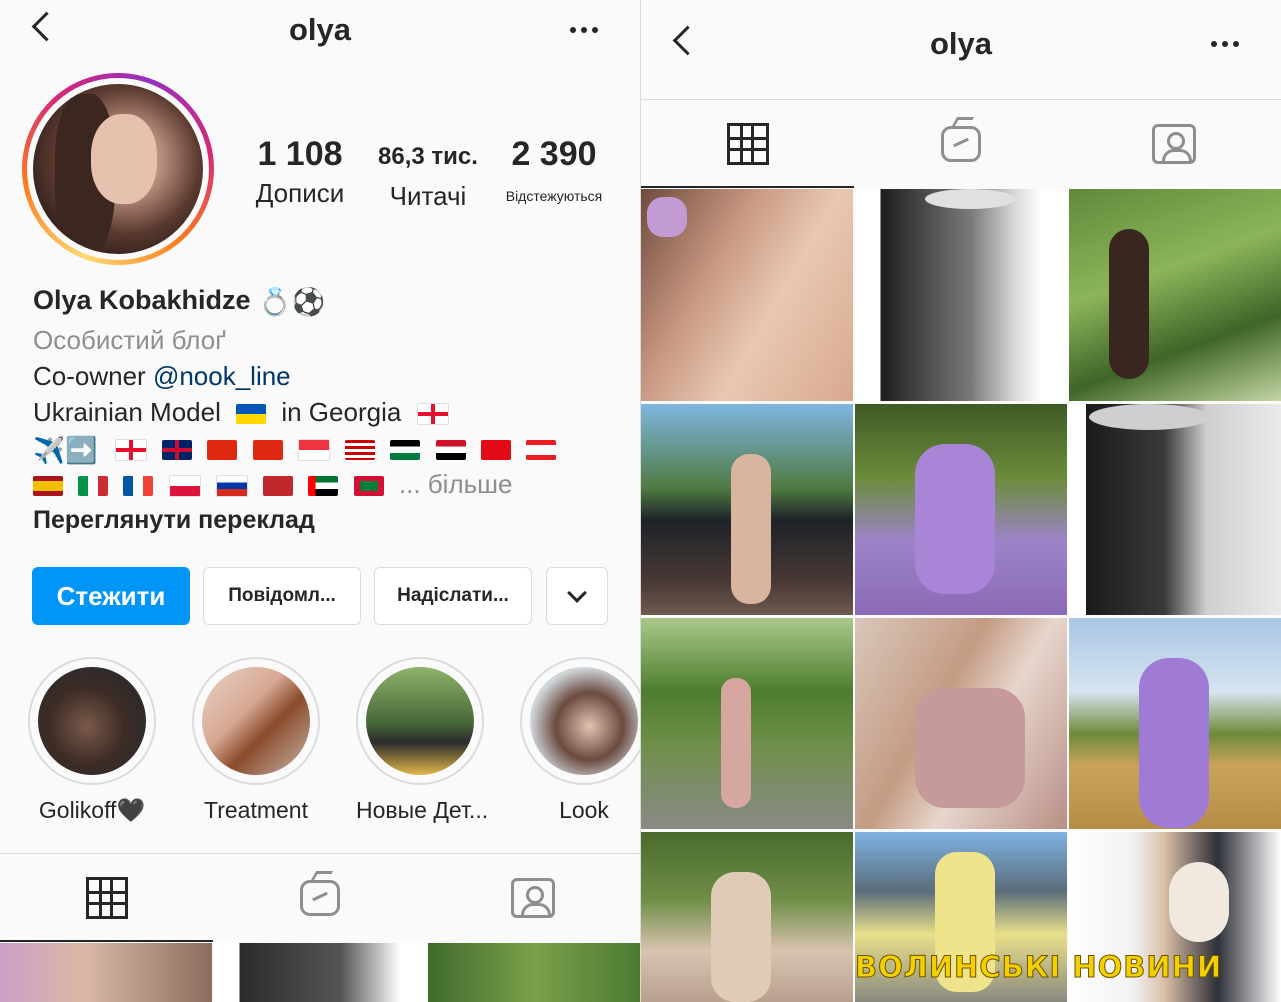 This screenshot has height=1002, width=1281. What do you see at coordinates (127, 412) in the screenshot?
I see `bio-model-text: Ukrainian Model` at bounding box center [127, 412].